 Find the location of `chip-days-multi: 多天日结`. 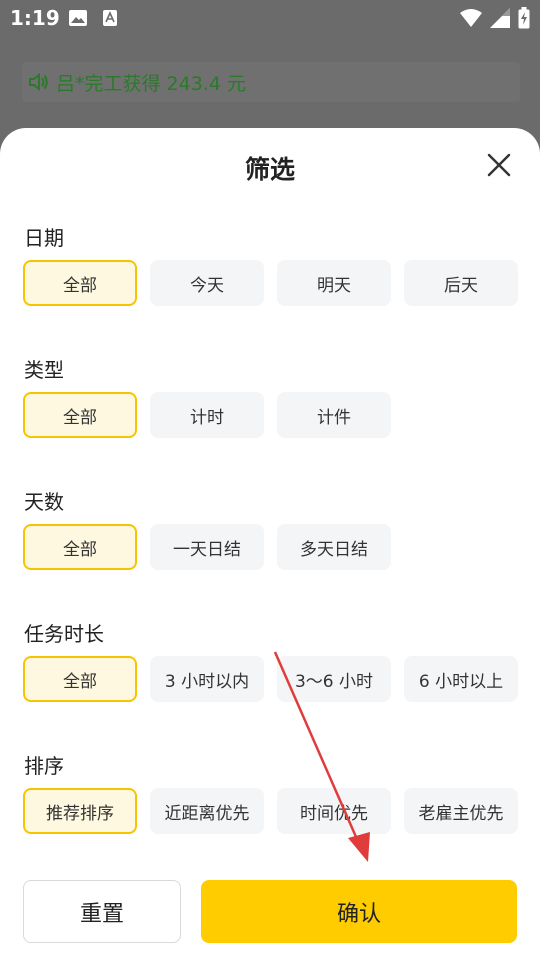

chip-days-multi: 多天日结 is located at coordinates (334, 547).